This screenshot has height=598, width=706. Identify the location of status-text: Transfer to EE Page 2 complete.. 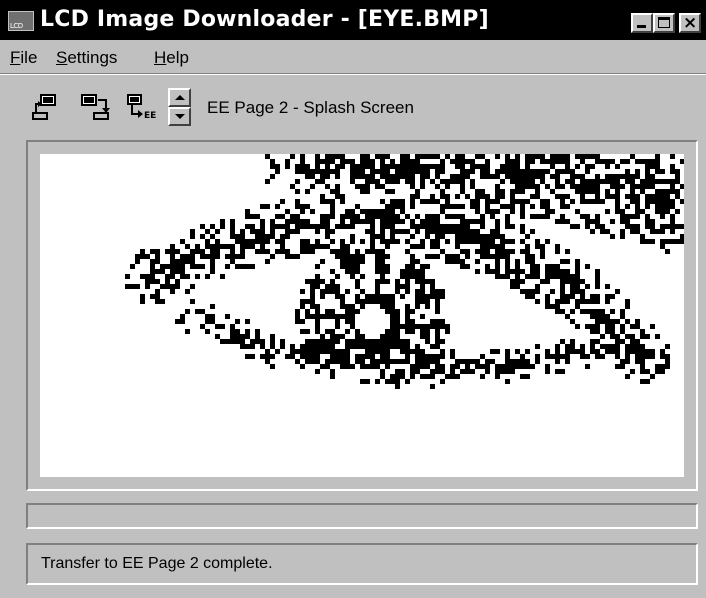
(157, 563).